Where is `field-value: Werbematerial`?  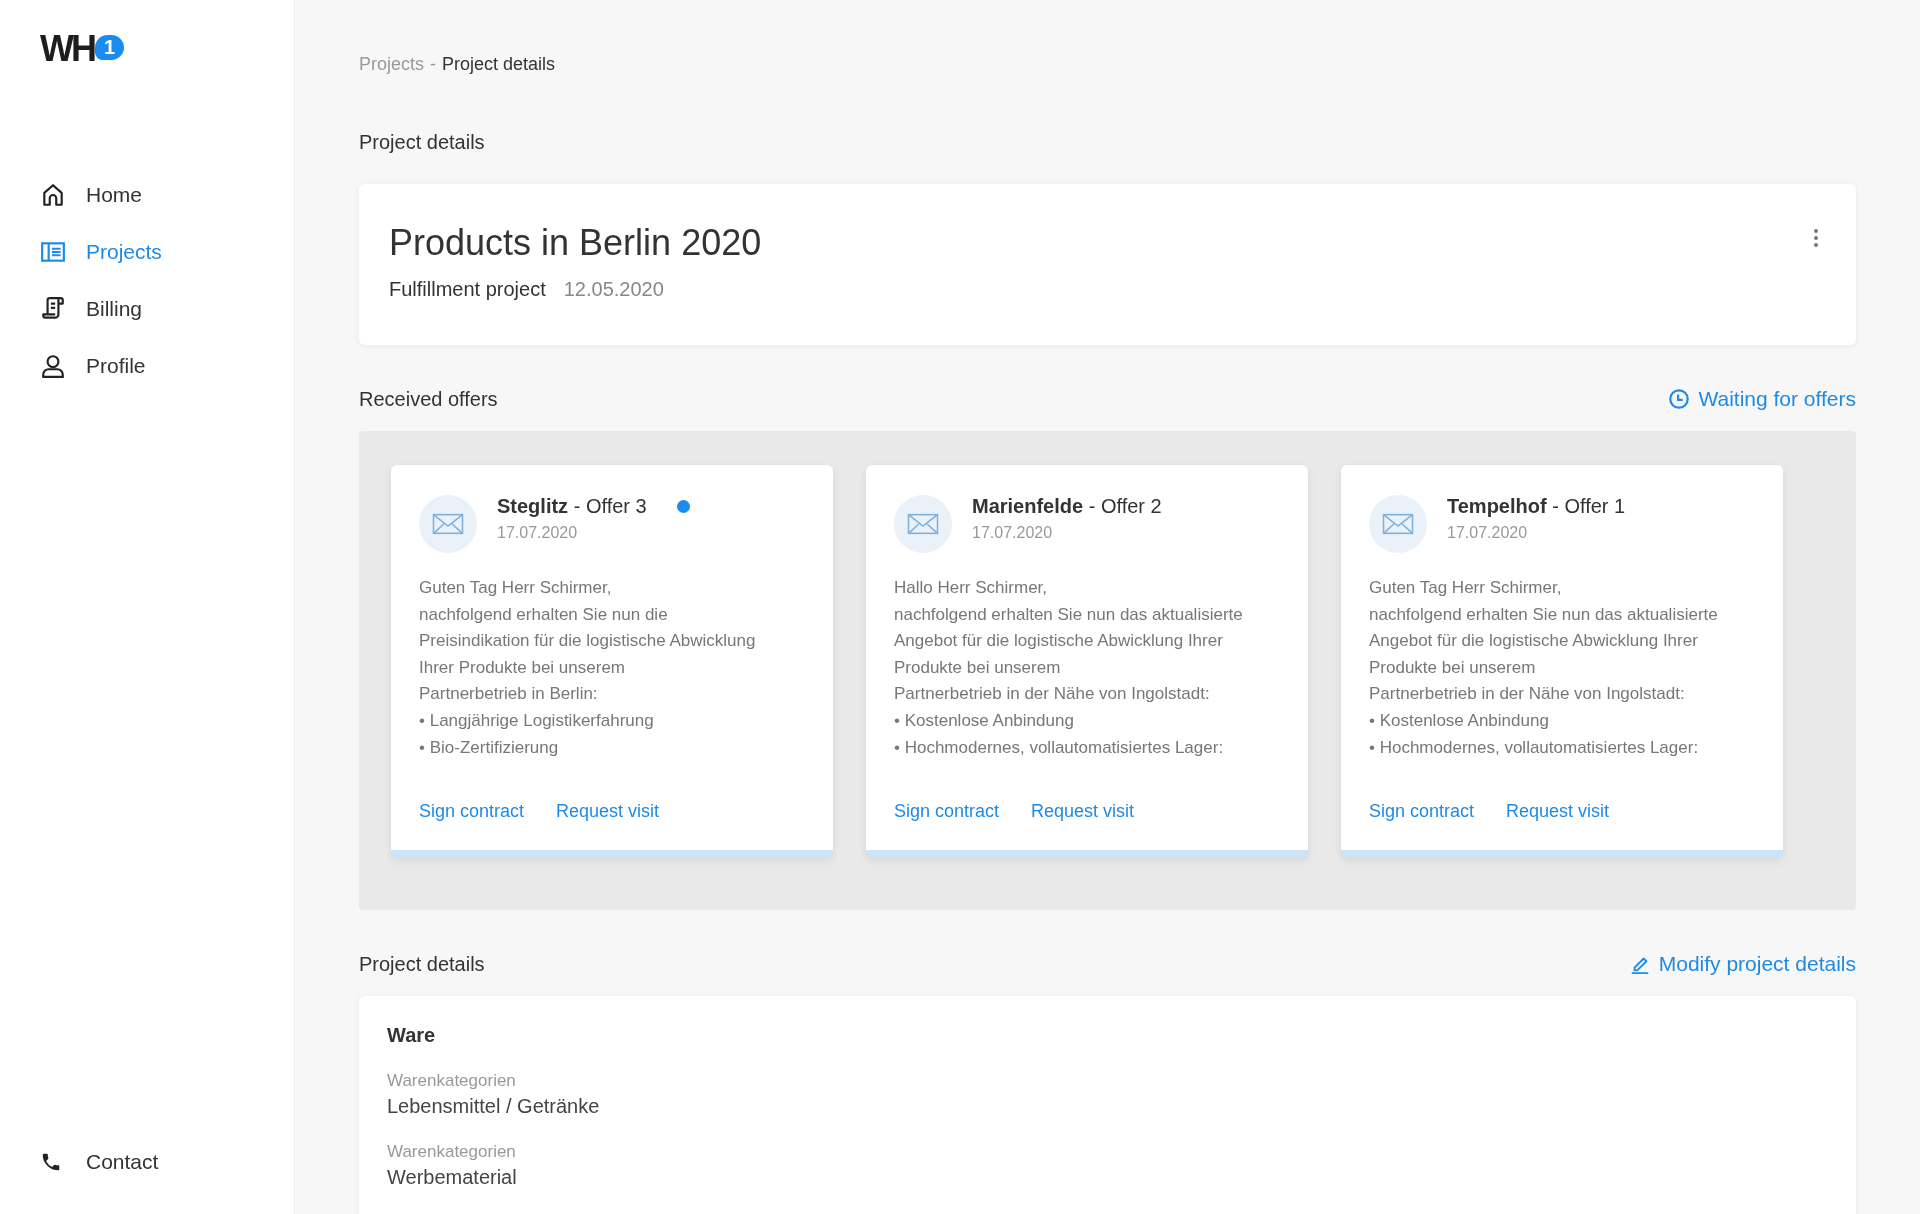 field-value: Werbematerial is located at coordinates (452, 1178).